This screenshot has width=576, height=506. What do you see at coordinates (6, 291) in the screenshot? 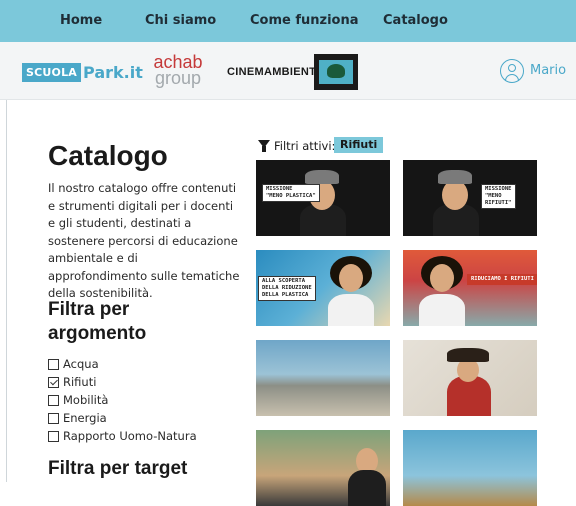
I see `page-left-border` at bounding box center [6, 291].